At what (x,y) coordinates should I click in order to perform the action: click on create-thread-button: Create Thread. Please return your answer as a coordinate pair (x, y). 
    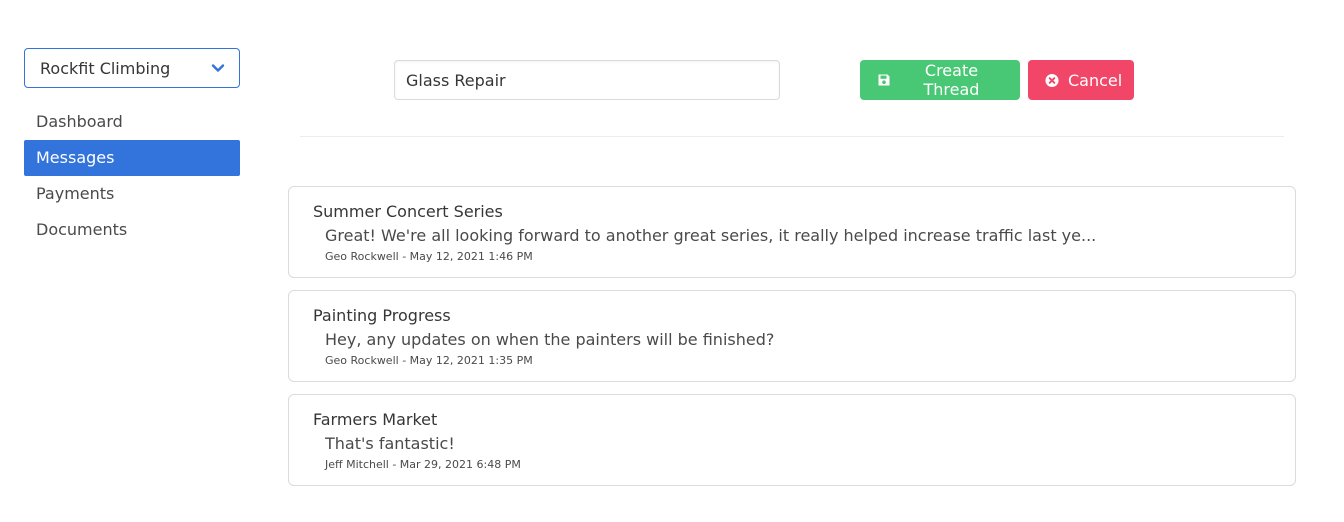
    Looking at the image, I should click on (940, 80).